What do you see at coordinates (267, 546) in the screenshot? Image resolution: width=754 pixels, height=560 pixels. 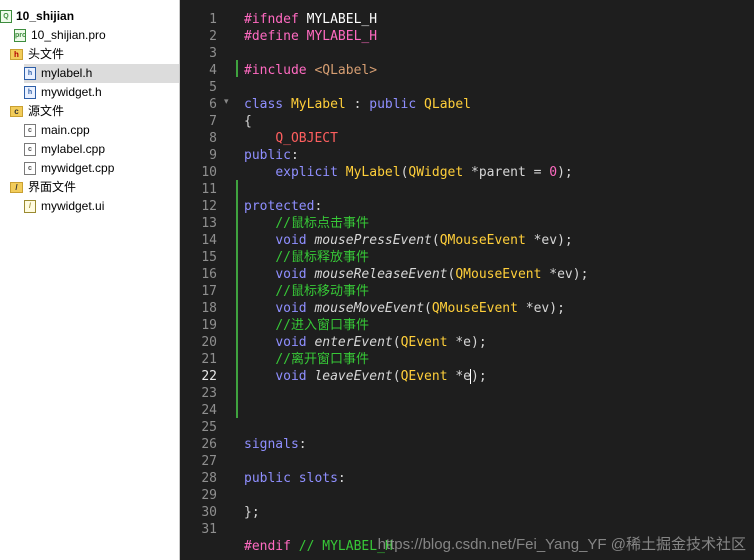 I see `token: #endif` at bounding box center [267, 546].